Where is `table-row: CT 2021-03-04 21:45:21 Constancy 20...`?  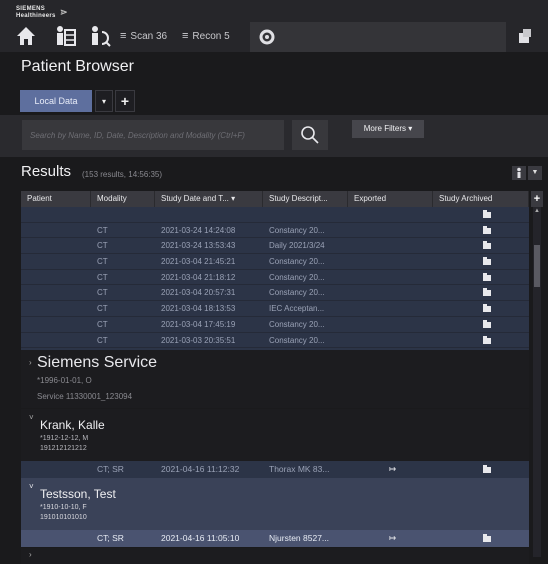
table-row: CT 2021-03-04 21:45:21 Constancy 20... is located at coordinates (275, 262).